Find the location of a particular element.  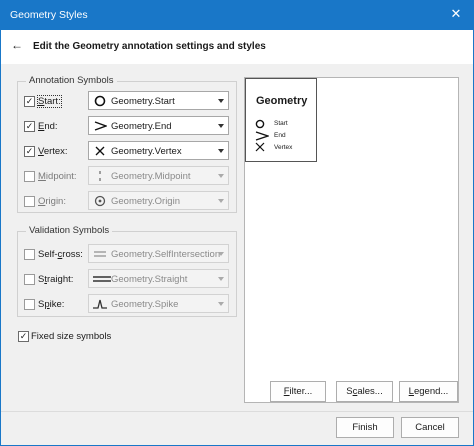

origin-symbol-value: Geometry.Origin is located at coordinates (145, 201).